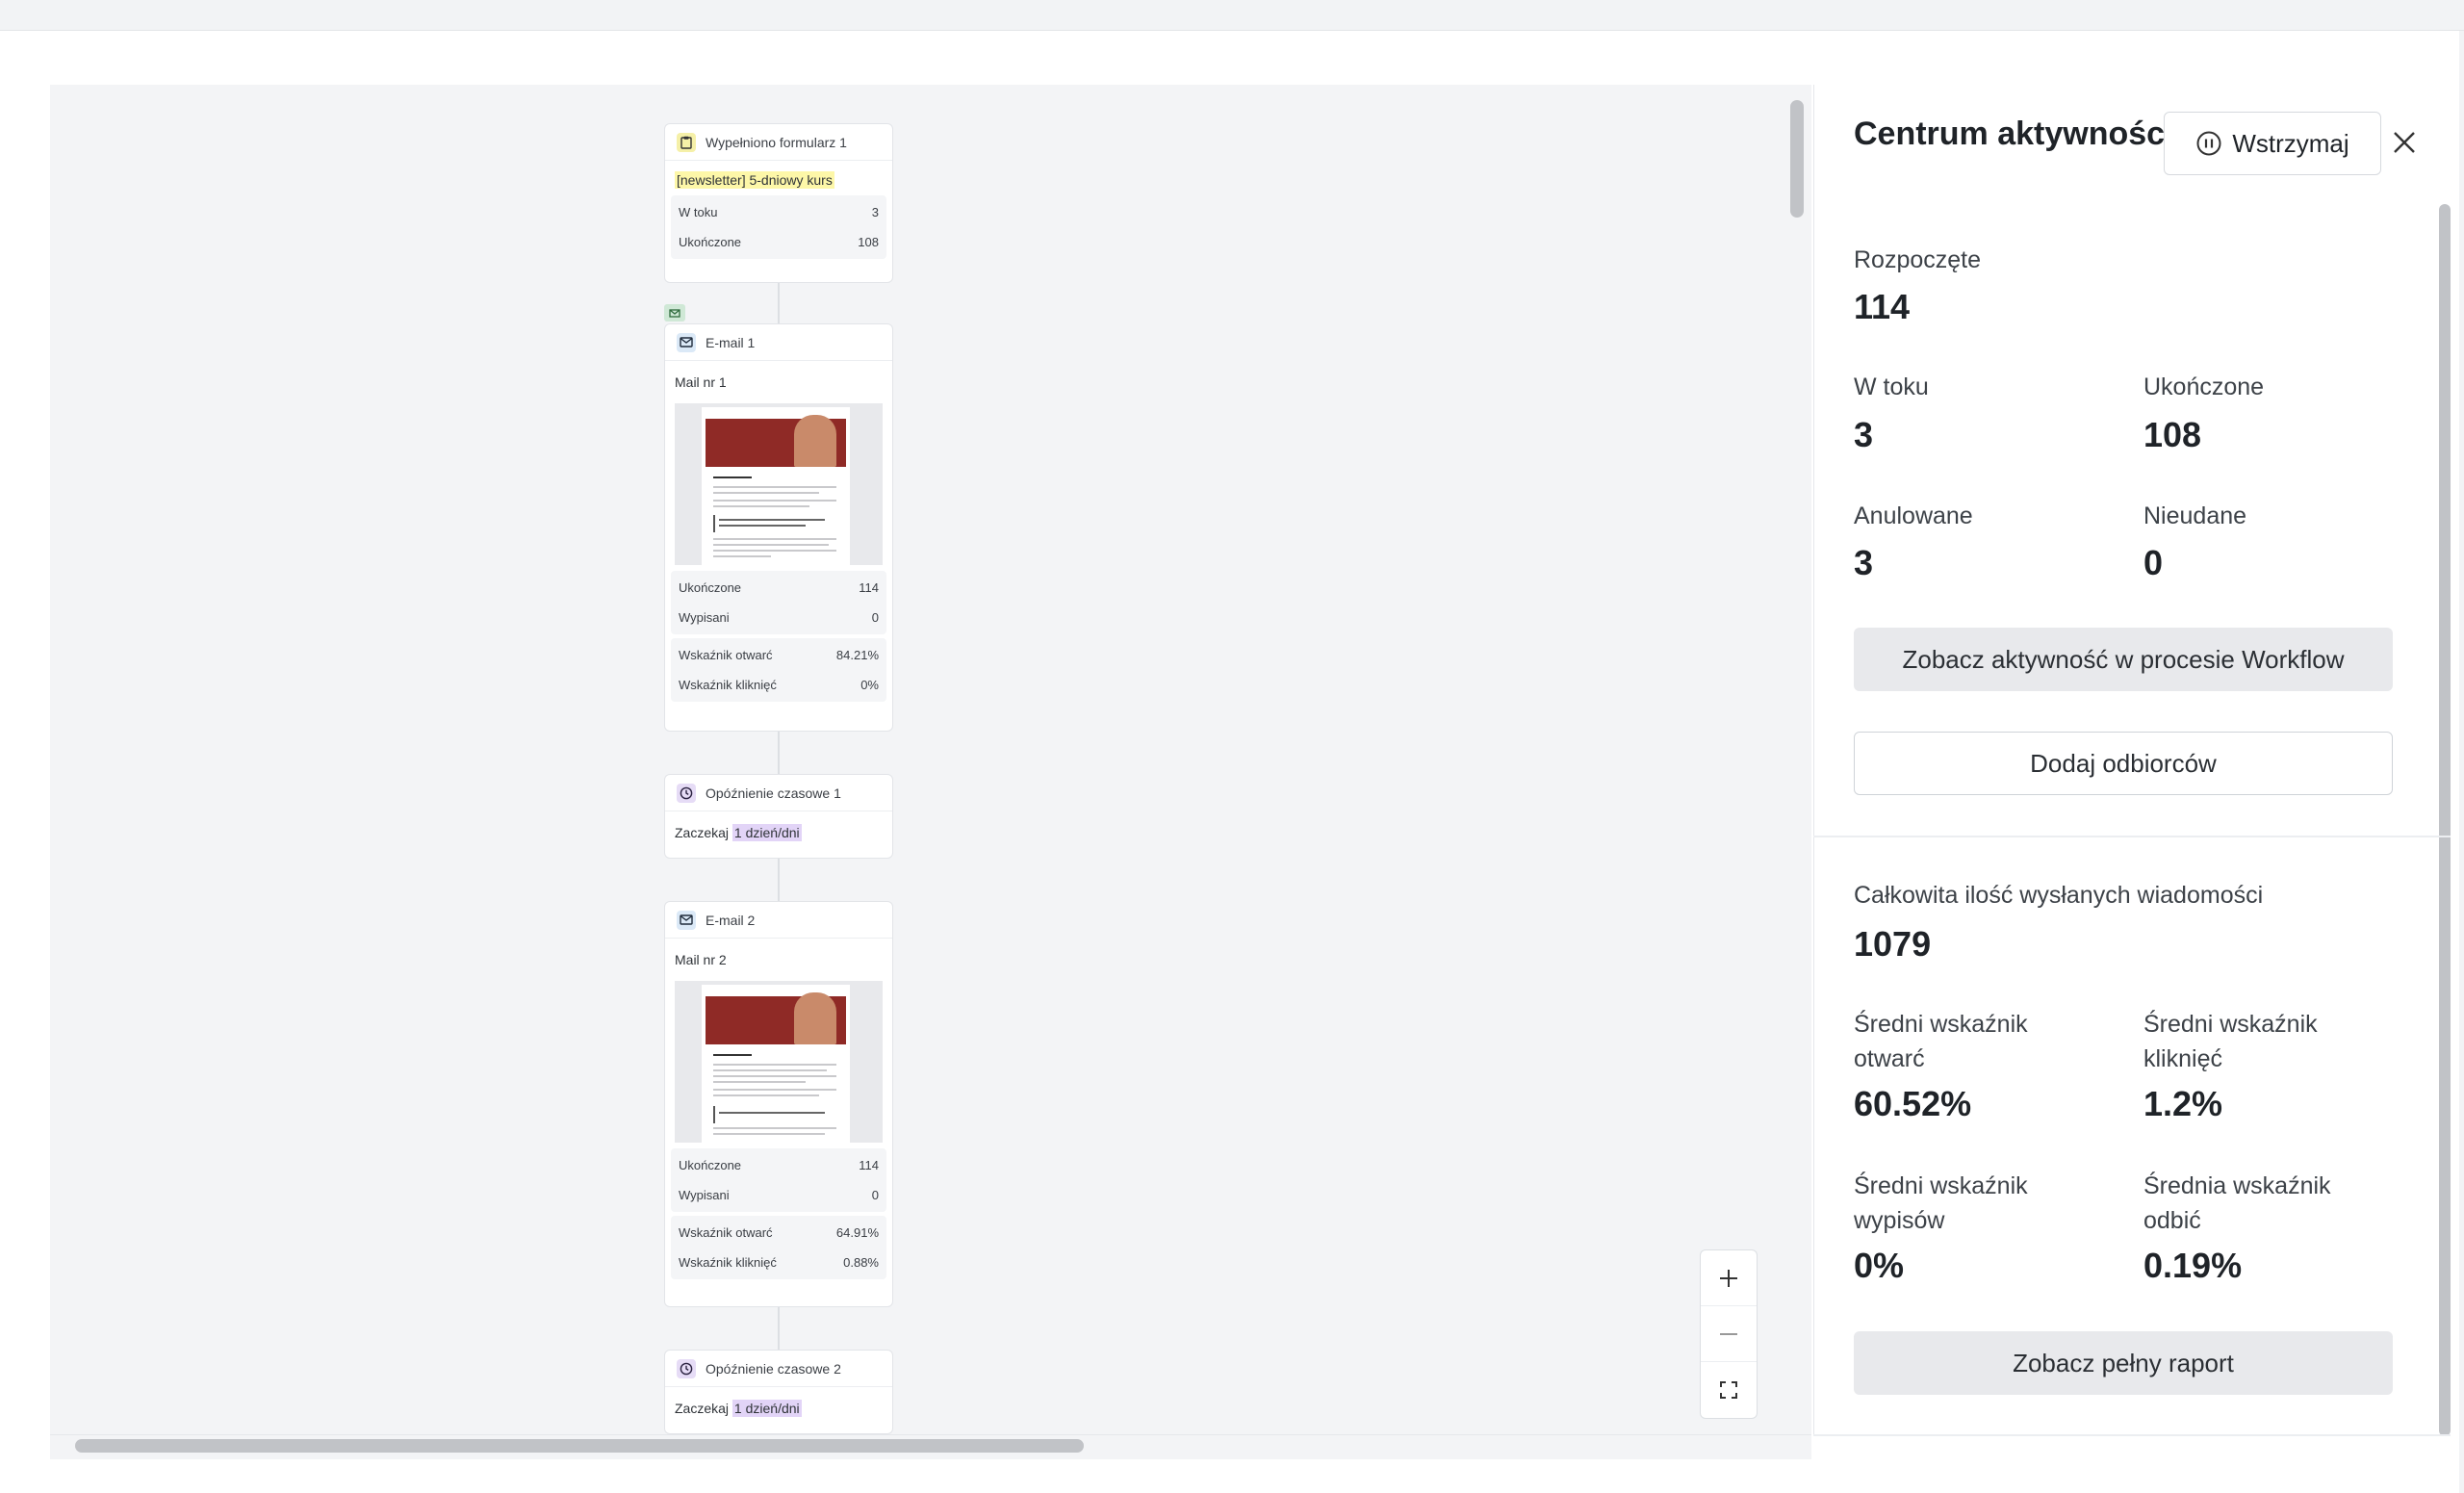  I want to click on stat-value: 108, so click(868, 242).